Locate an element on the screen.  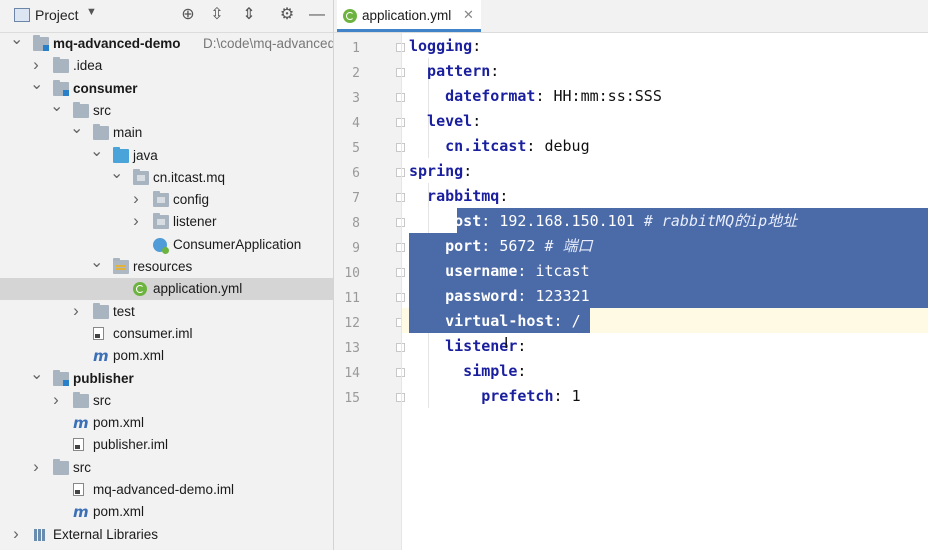
code-line: prefetch: 1 is located at coordinates (494, 396).